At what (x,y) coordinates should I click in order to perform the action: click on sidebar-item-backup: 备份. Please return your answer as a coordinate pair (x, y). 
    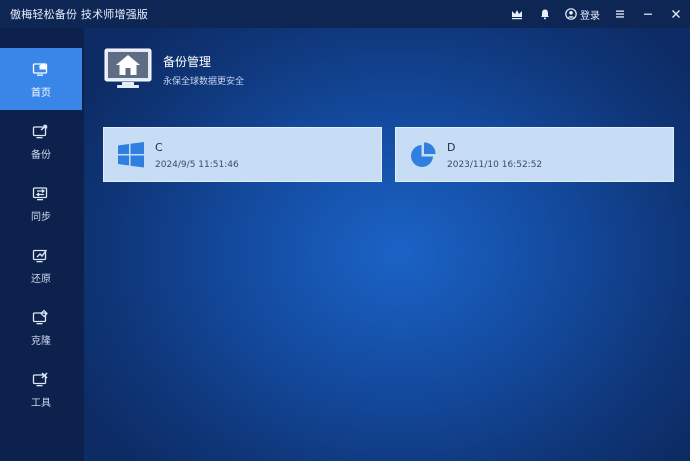
    Looking at the image, I should click on (41, 141).